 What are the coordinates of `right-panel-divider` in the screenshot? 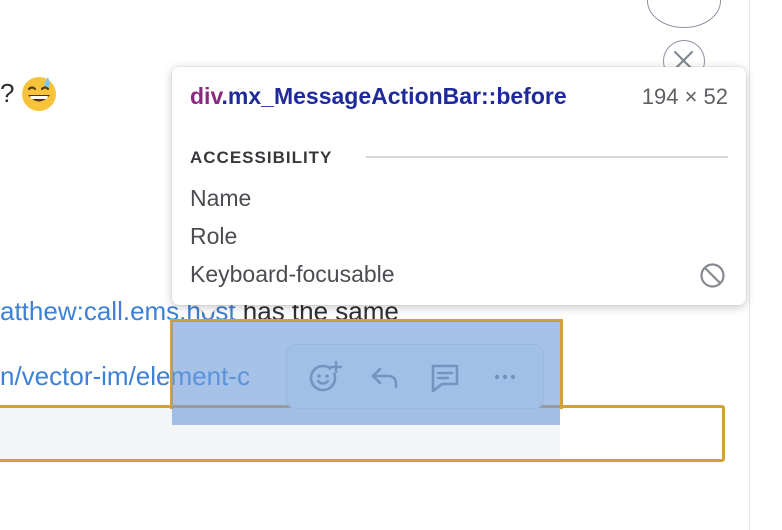 It's located at (749, 265).